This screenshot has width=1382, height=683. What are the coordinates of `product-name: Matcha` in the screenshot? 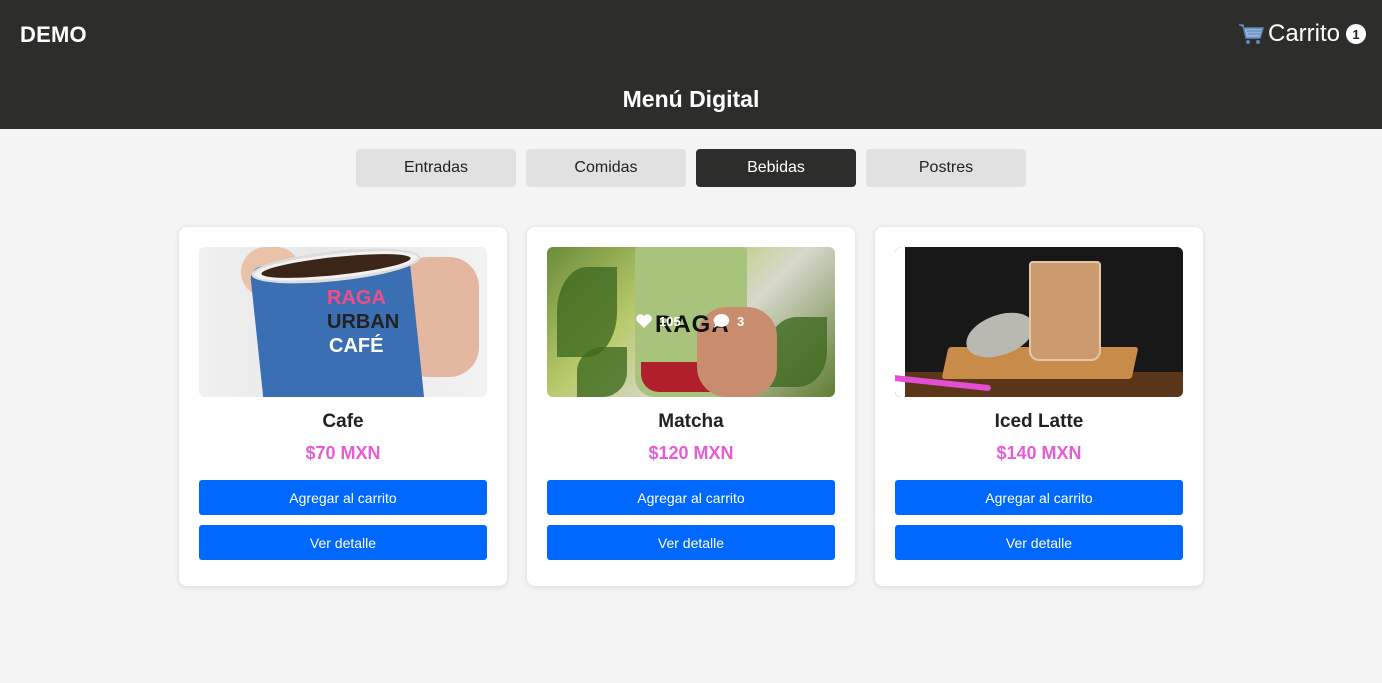 It's located at (691, 421).